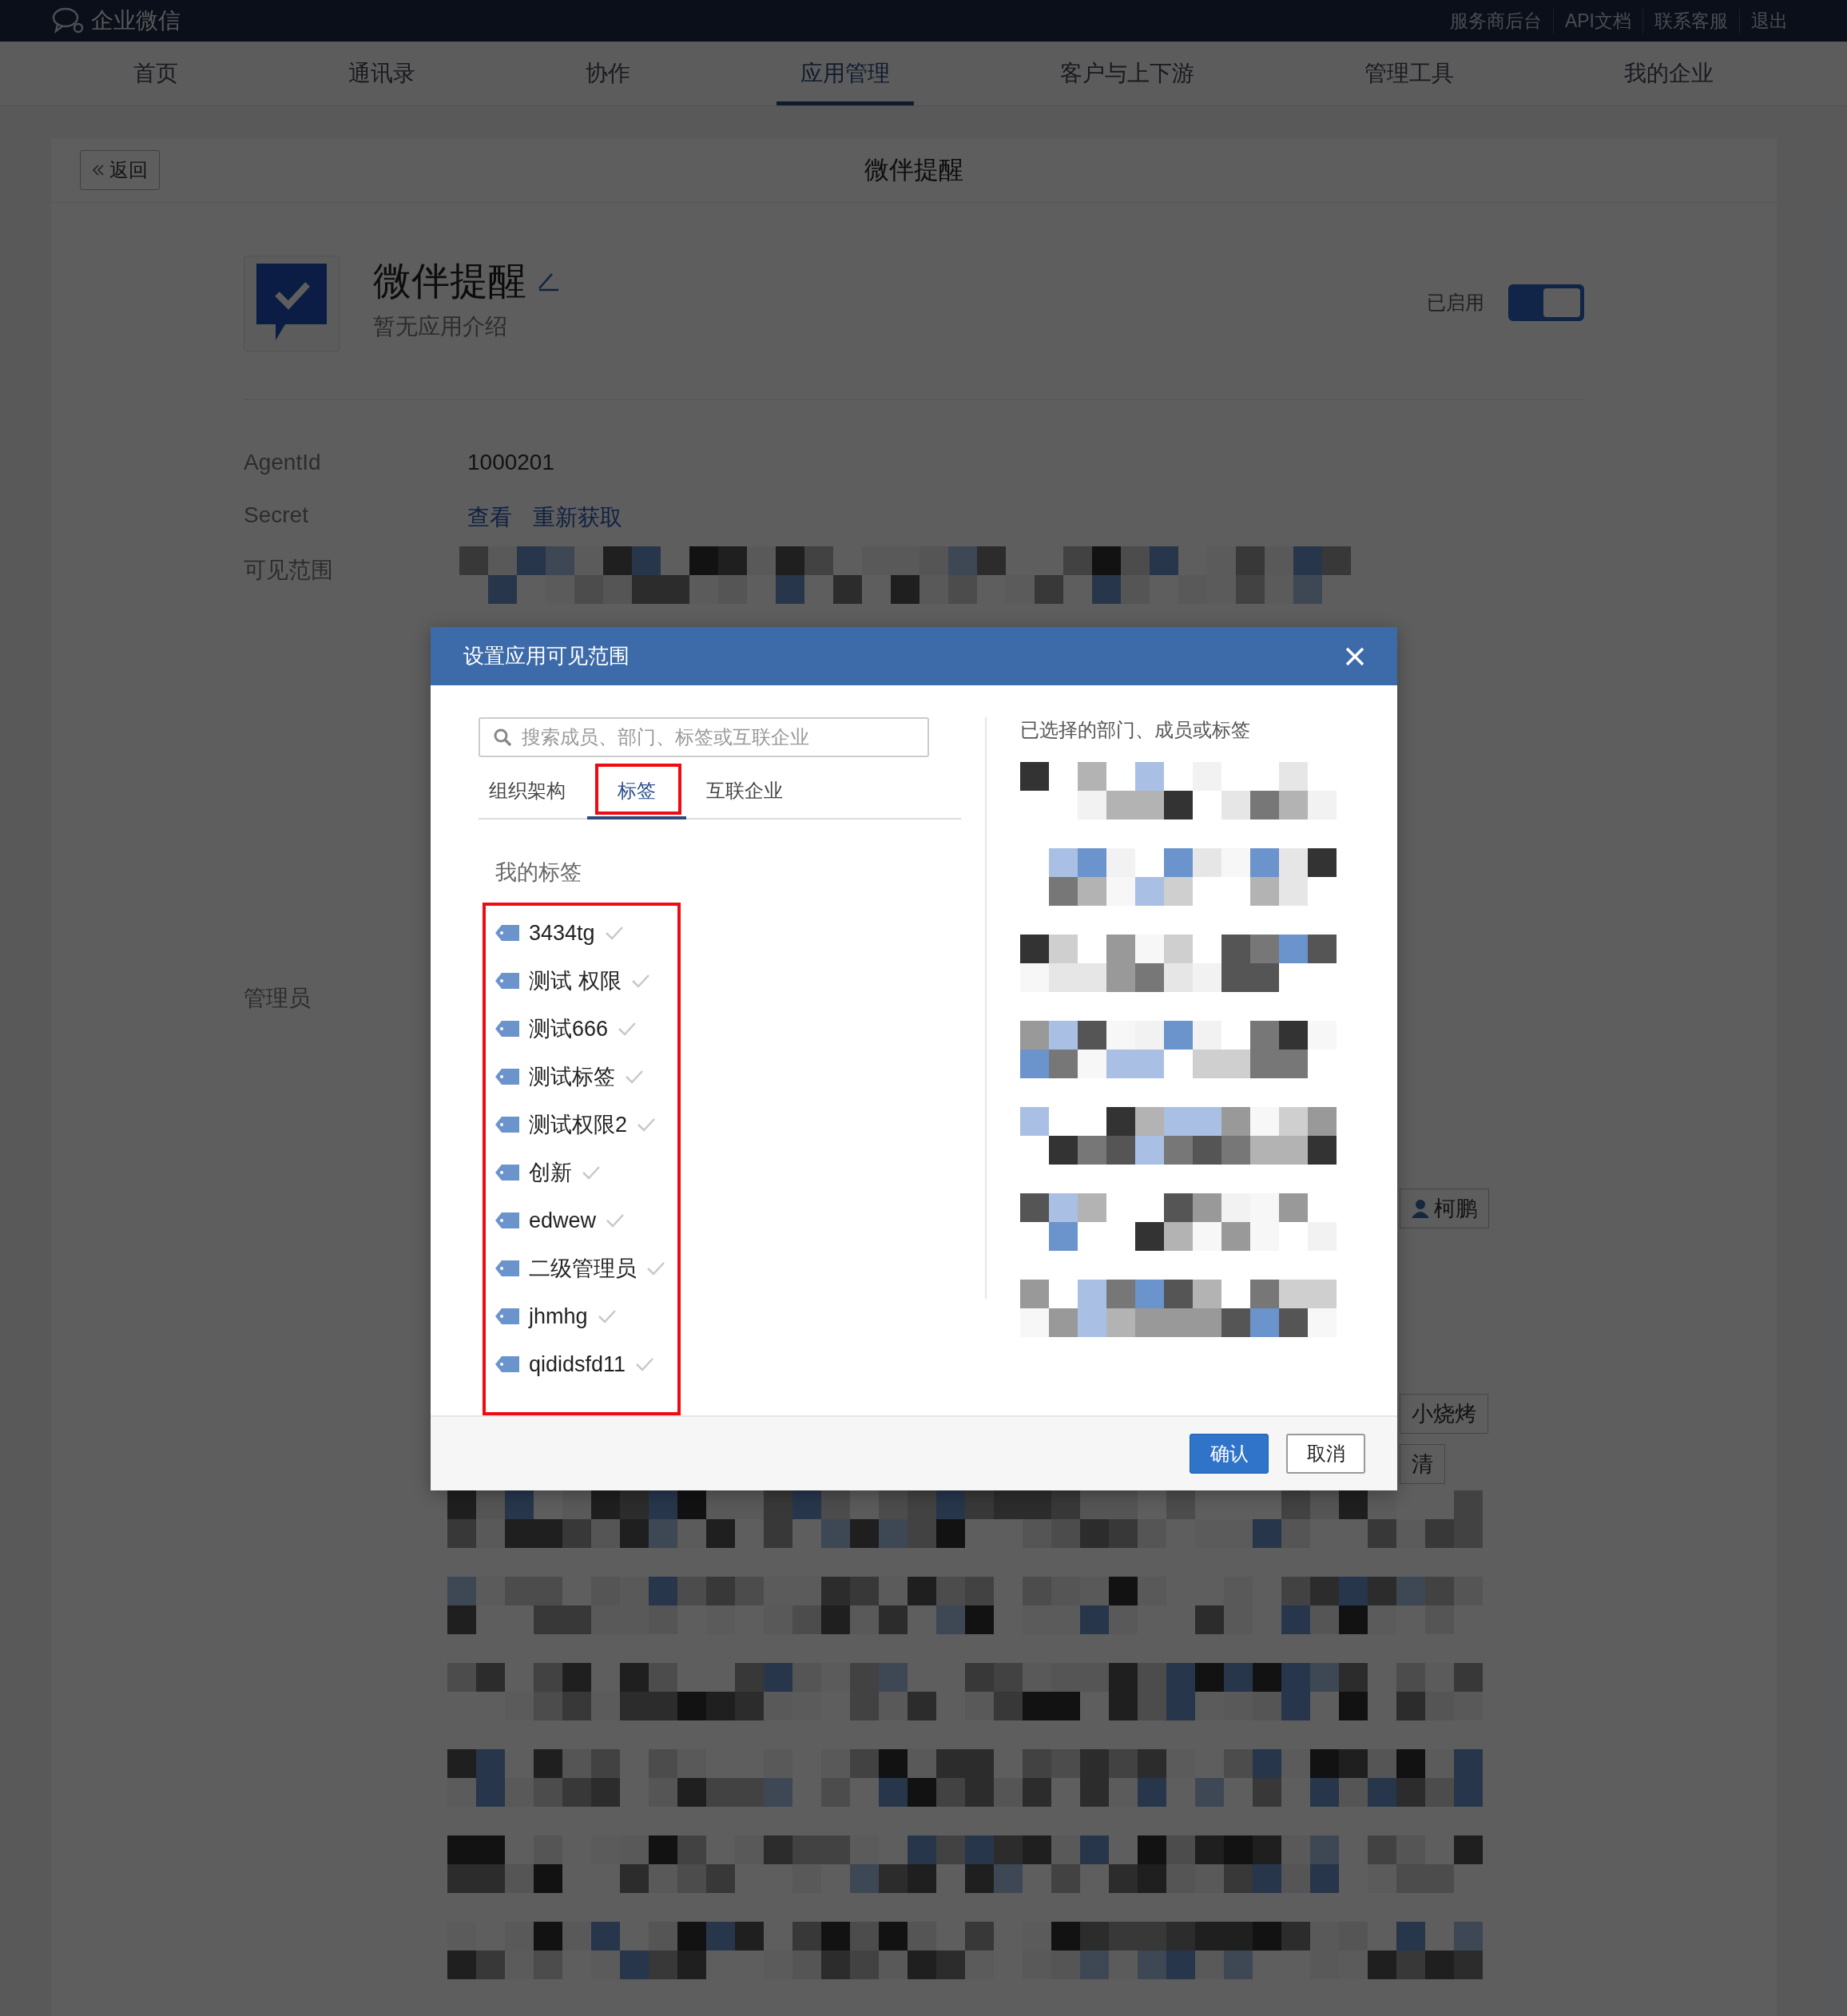  I want to click on tab: 标签, so click(636, 791).